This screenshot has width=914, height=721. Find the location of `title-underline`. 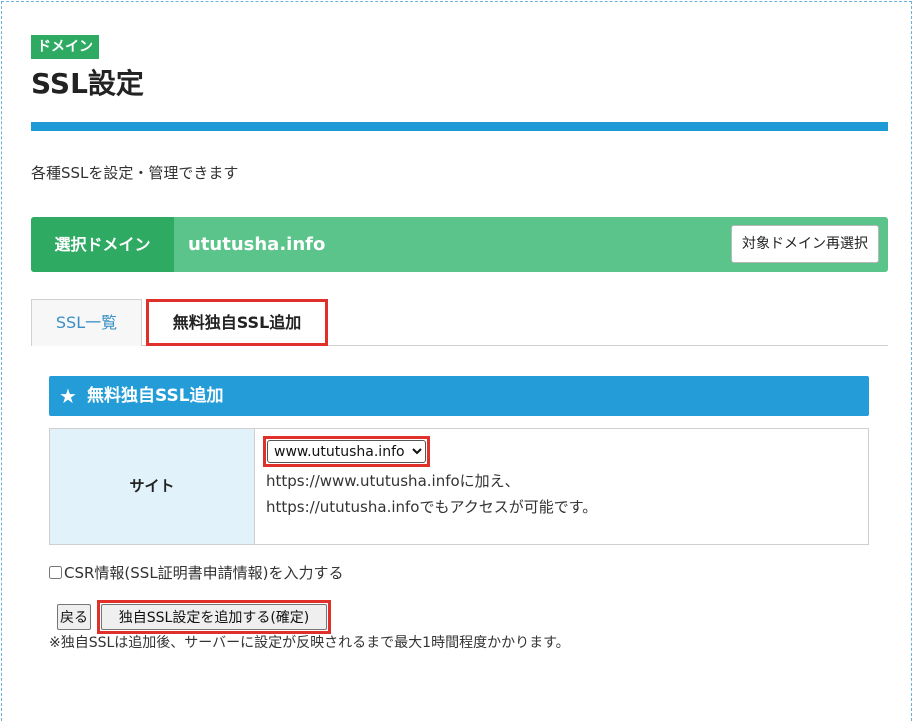

title-underline is located at coordinates (459, 126).